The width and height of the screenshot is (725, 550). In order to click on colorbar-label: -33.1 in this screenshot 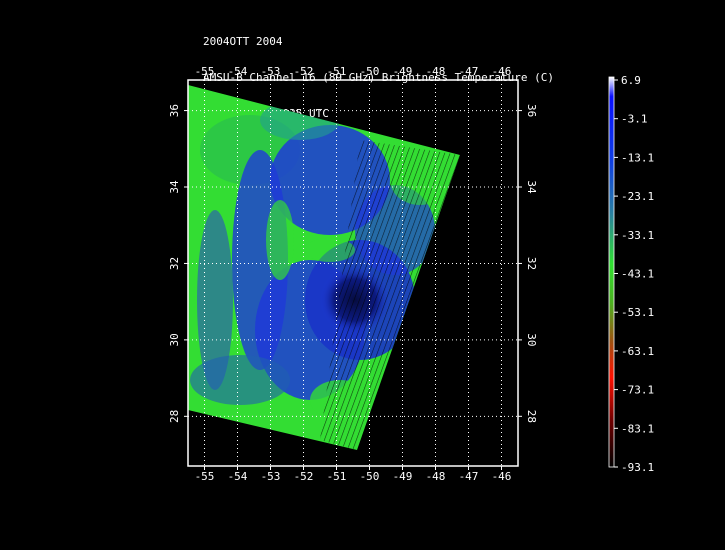, I will do `click(637, 235)`.